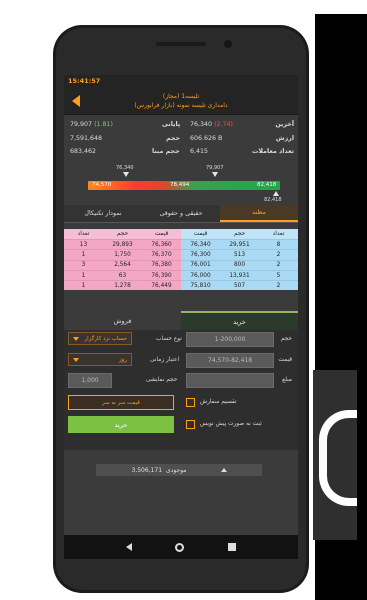 This screenshot has width=367, height=600. What do you see at coordinates (83, 234) in the screenshot?
I see `sell-header-count: تعداد` at bounding box center [83, 234].